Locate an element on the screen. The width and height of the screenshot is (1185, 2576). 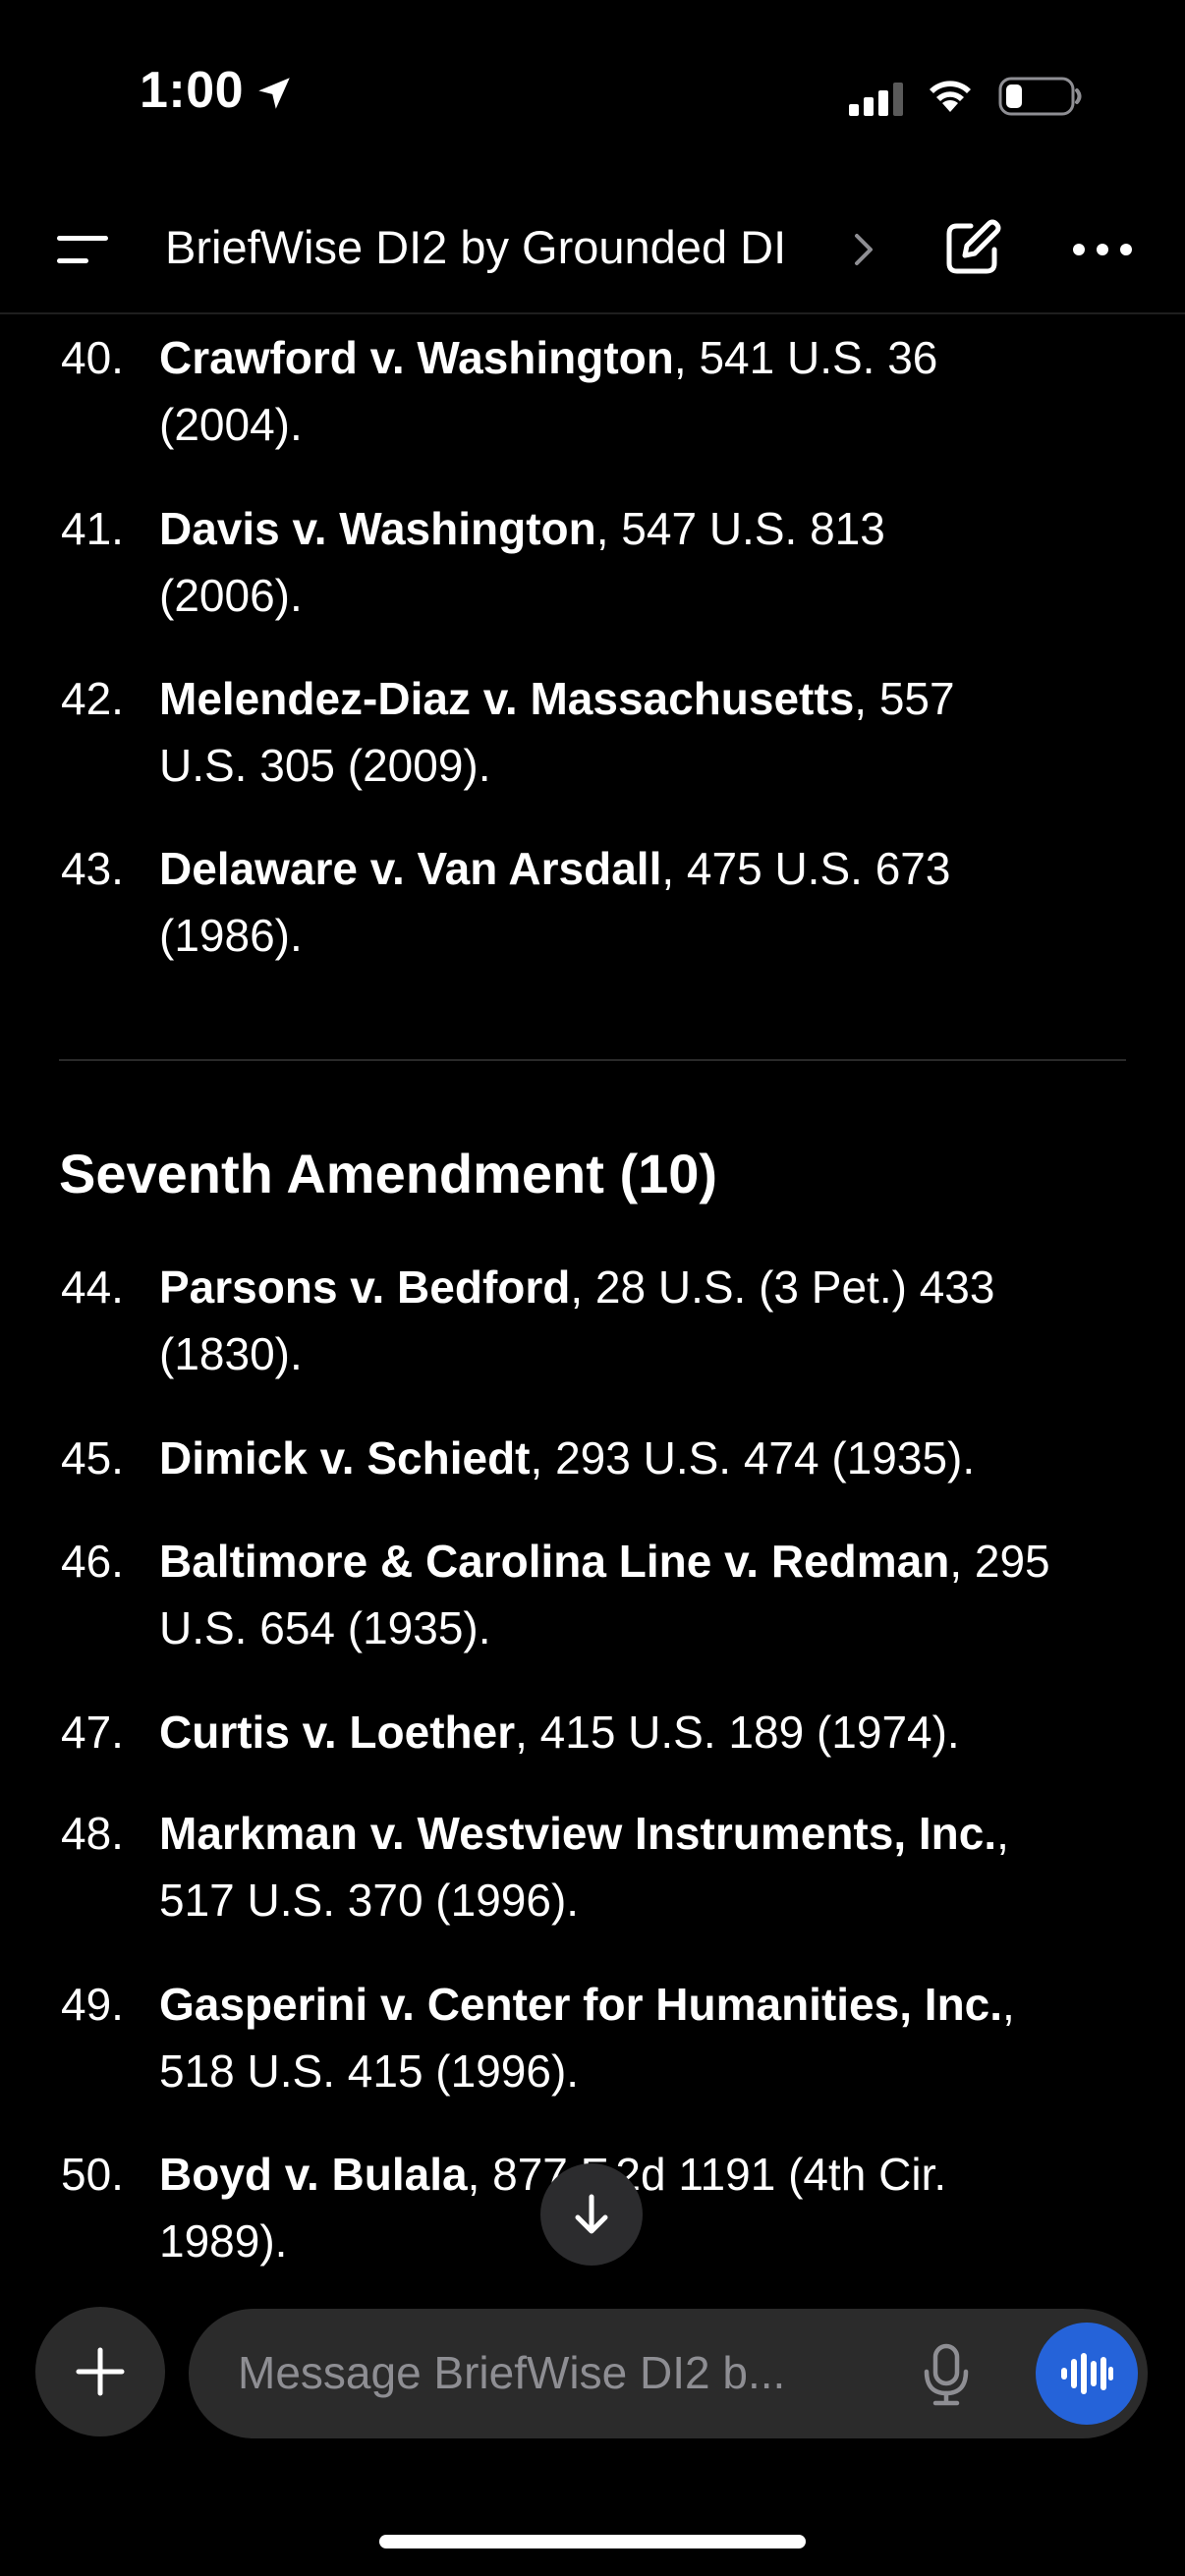
citation-number: 40. is located at coordinates (92, 357).